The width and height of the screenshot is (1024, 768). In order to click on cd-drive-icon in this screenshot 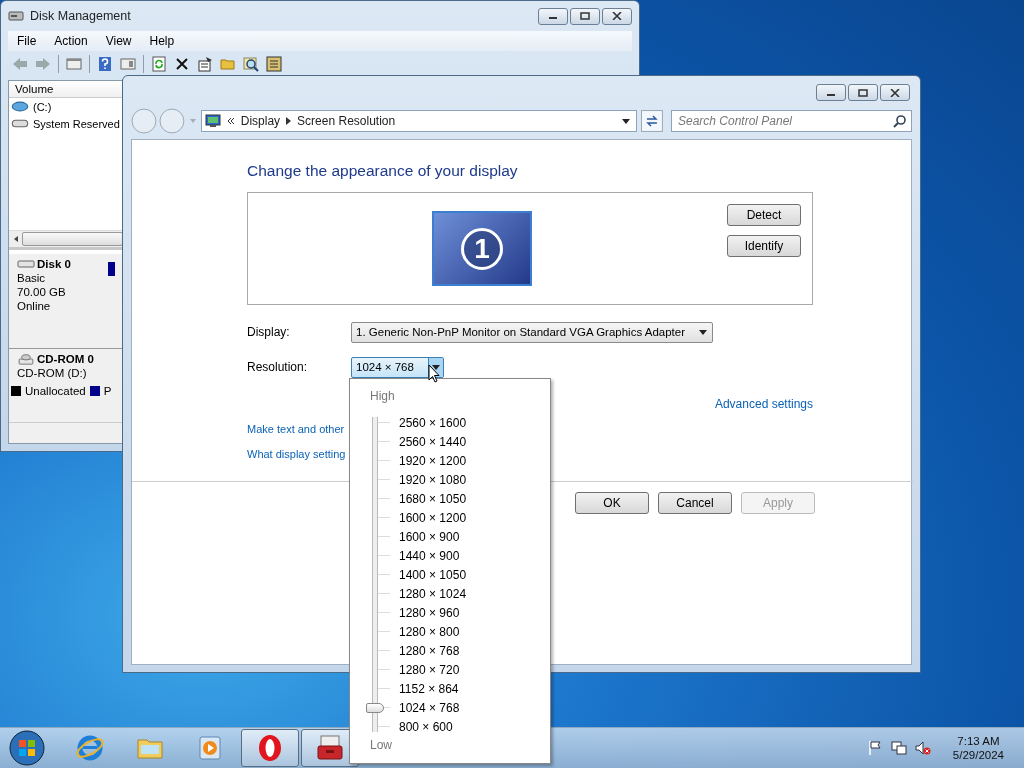, I will do `click(26, 359)`.